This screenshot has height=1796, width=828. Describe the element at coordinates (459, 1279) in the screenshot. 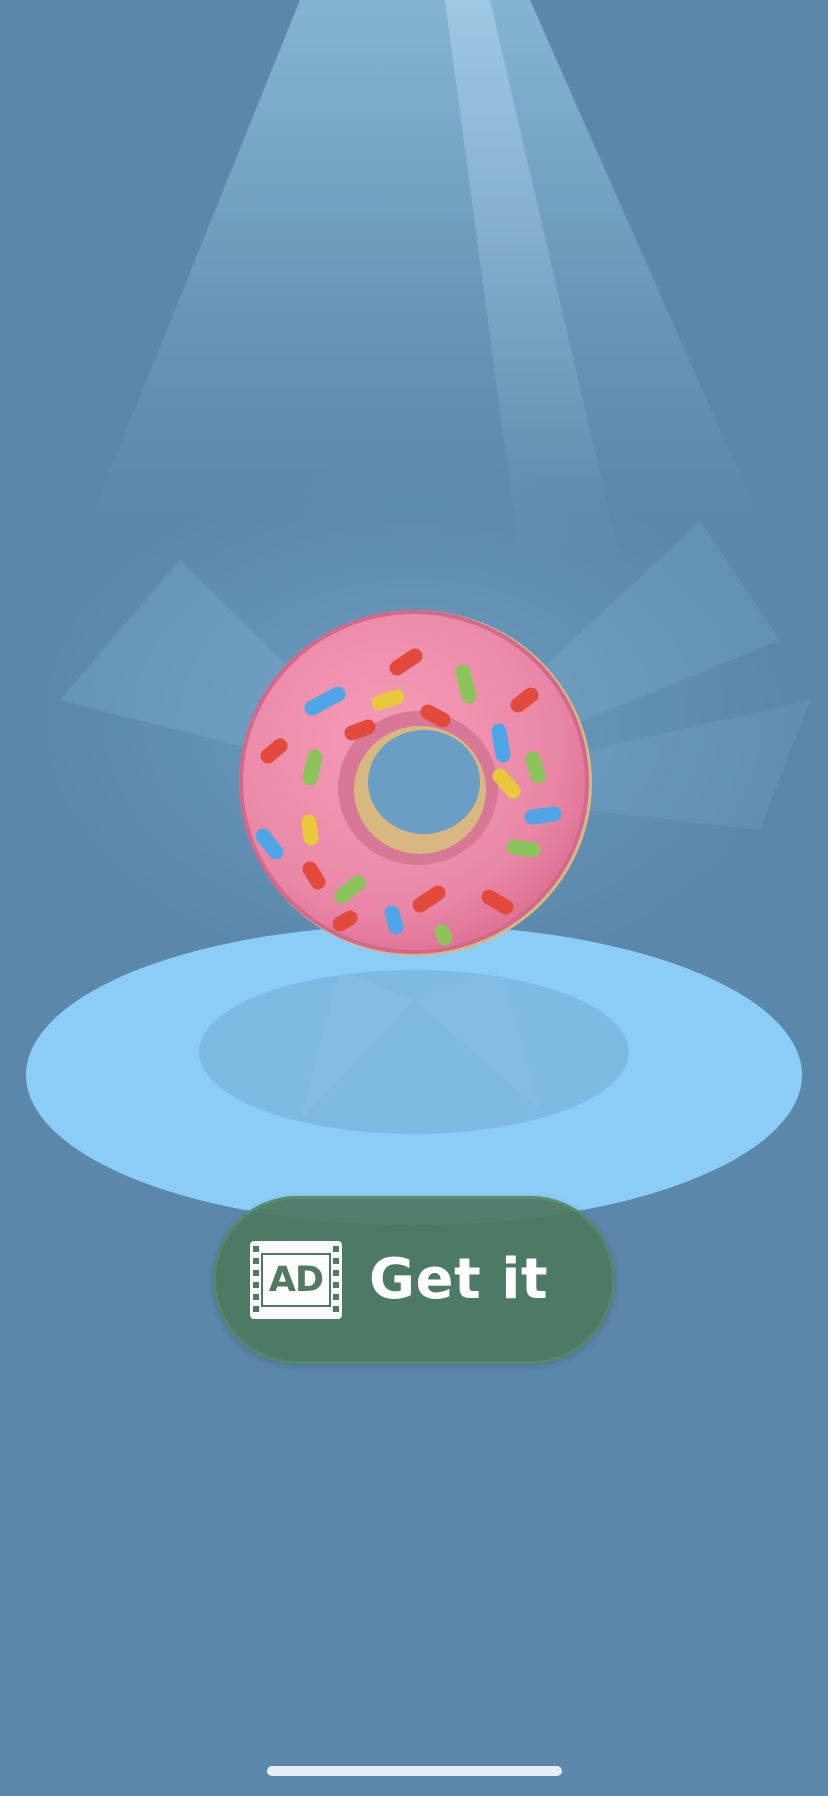

I see `get-it-label: Get it` at that location.